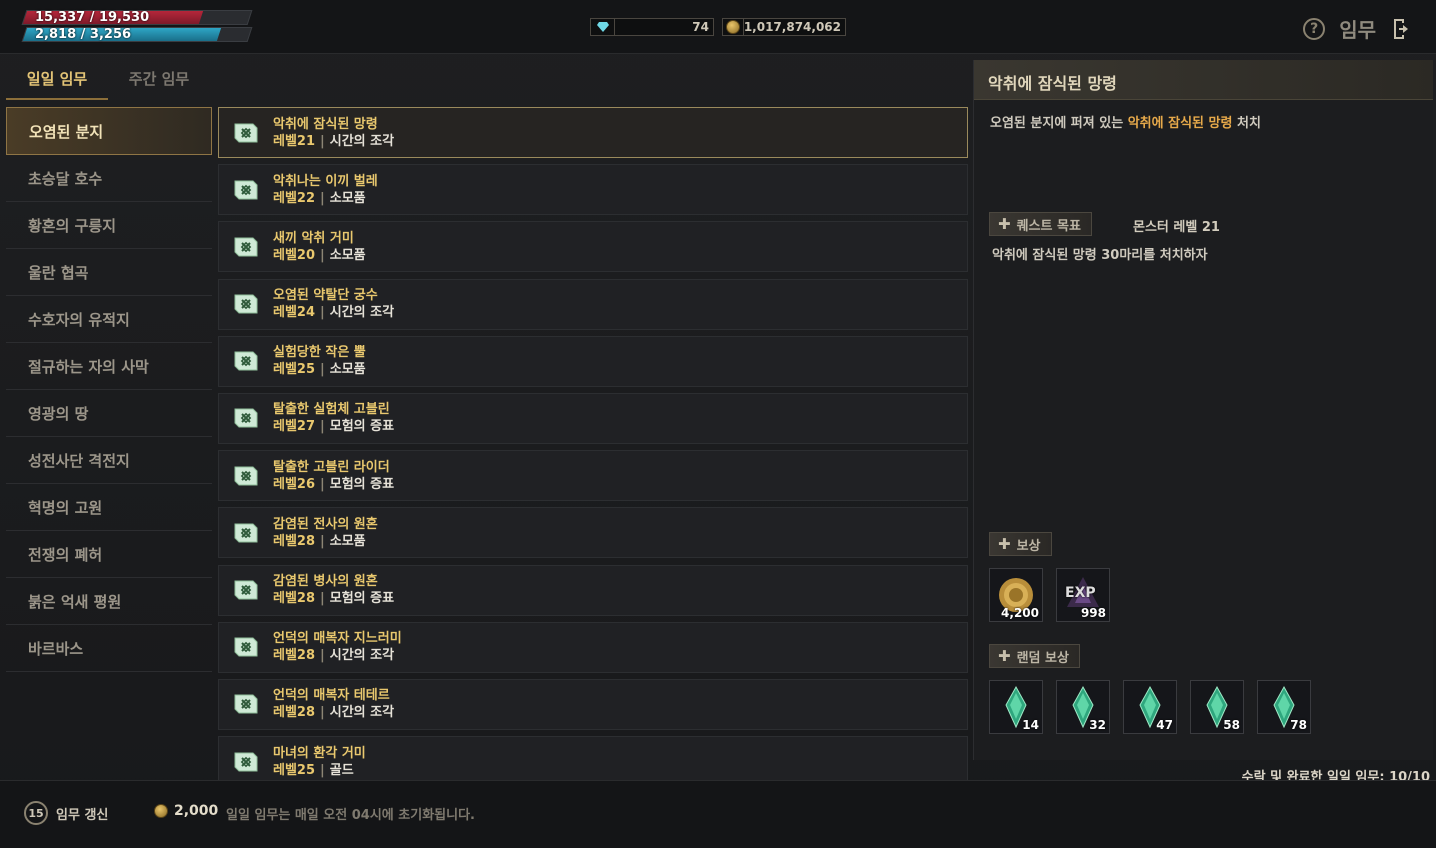  What do you see at coordinates (1125, 121) in the screenshot?
I see `detail-description: 오염된 분지에 퍼져 있는 악취에 잠식된 망령 처치` at bounding box center [1125, 121].